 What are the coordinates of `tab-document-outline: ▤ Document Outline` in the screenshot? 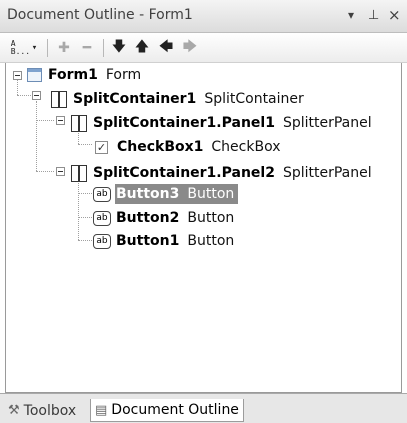 It's located at (167, 410).